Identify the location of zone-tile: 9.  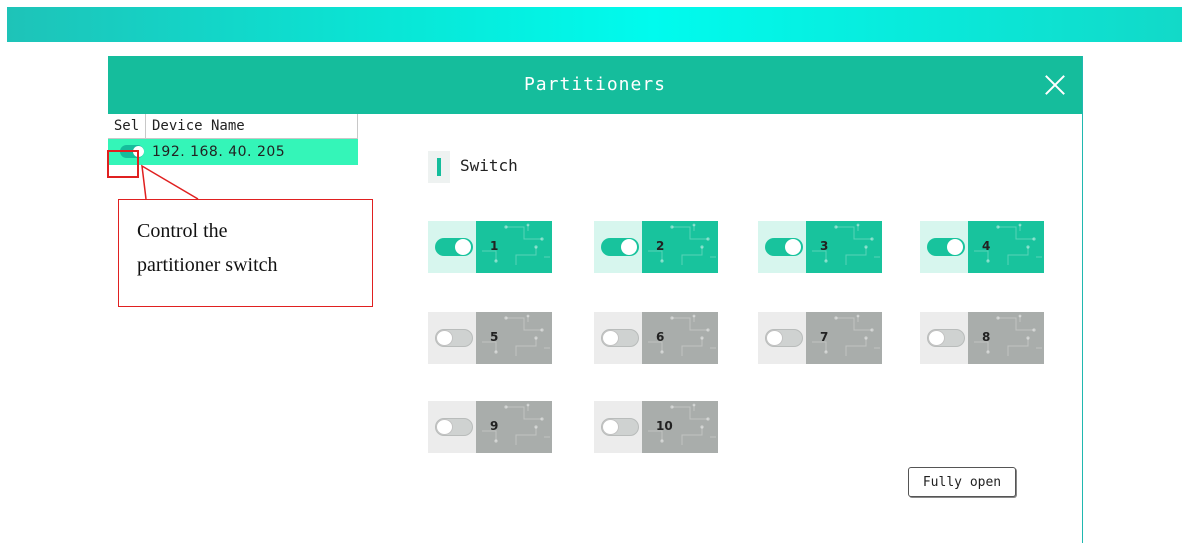
(490, 427).